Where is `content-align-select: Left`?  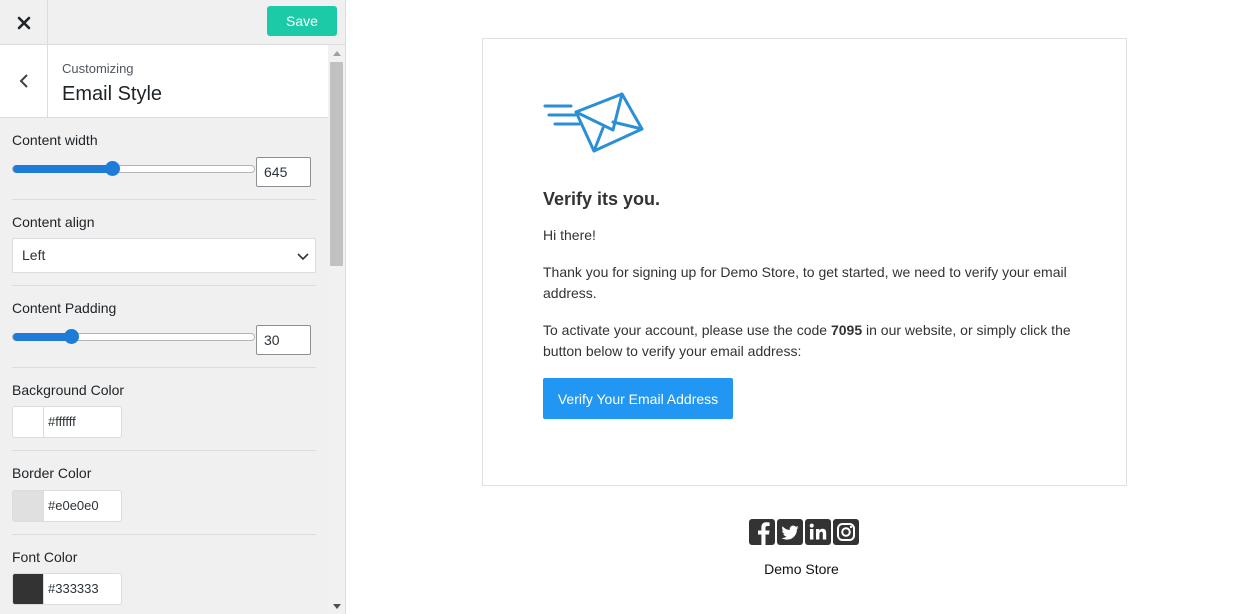 content-align-select: Left is located at coordinates (164, 255).